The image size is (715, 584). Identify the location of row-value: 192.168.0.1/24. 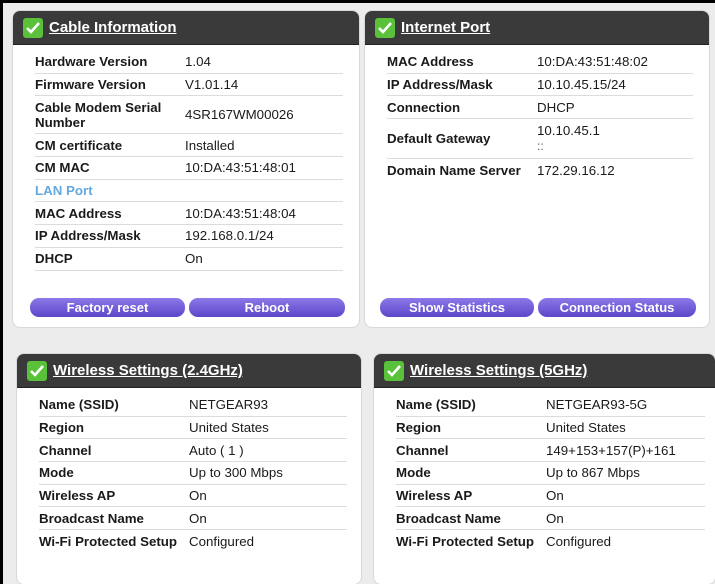
(229, 236).